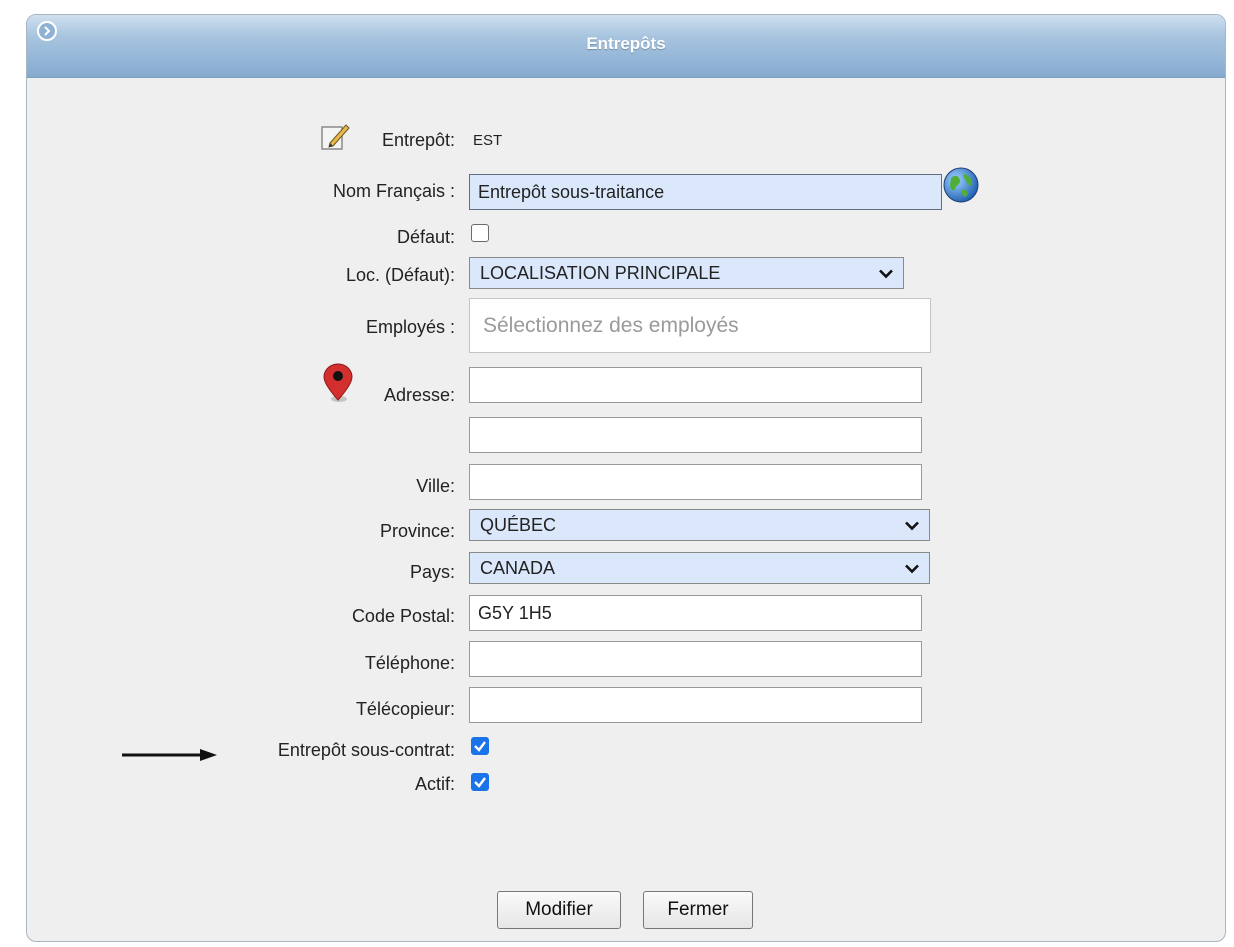 The height and width of the screenshot is (947, 1234). What do you see at coordinates (432, 572) in the screenshot?
I see `pays-label: Pays:` at bounding box center [432, 572].